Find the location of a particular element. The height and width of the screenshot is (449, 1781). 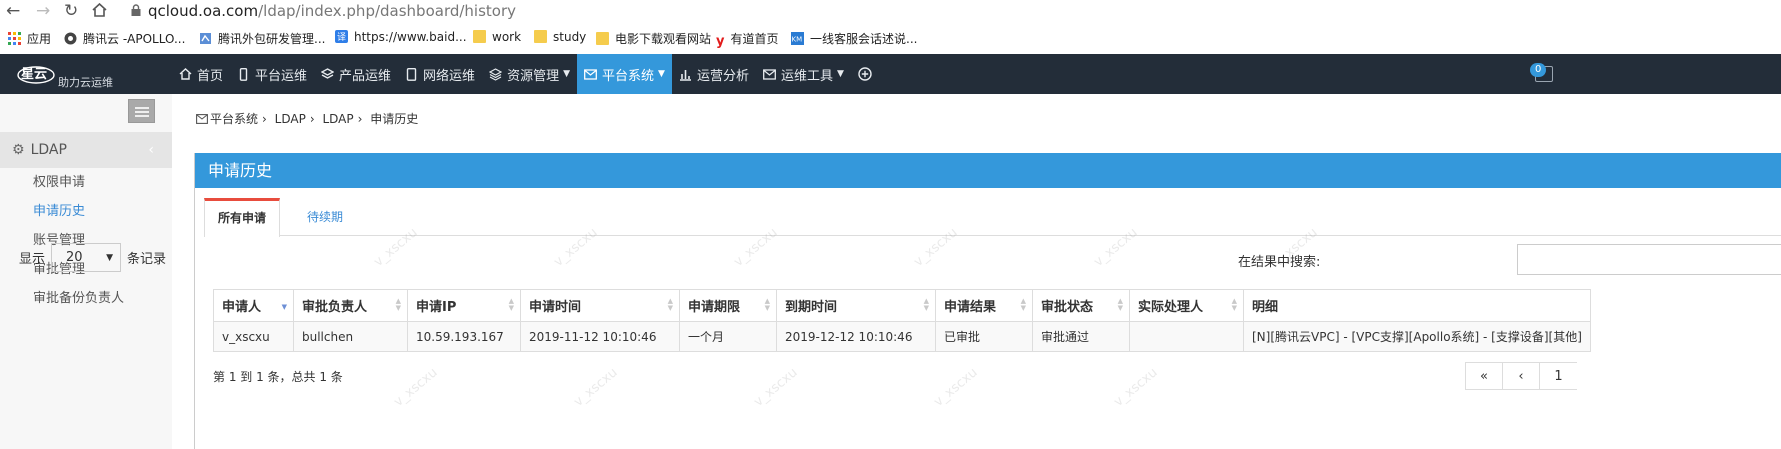

top-navbar: 星云 助力云运维 首页 平台运维 产品运维 网络运维 资源管理 ▼ 平台系统 ▼ is located at coordinates (890, 74).